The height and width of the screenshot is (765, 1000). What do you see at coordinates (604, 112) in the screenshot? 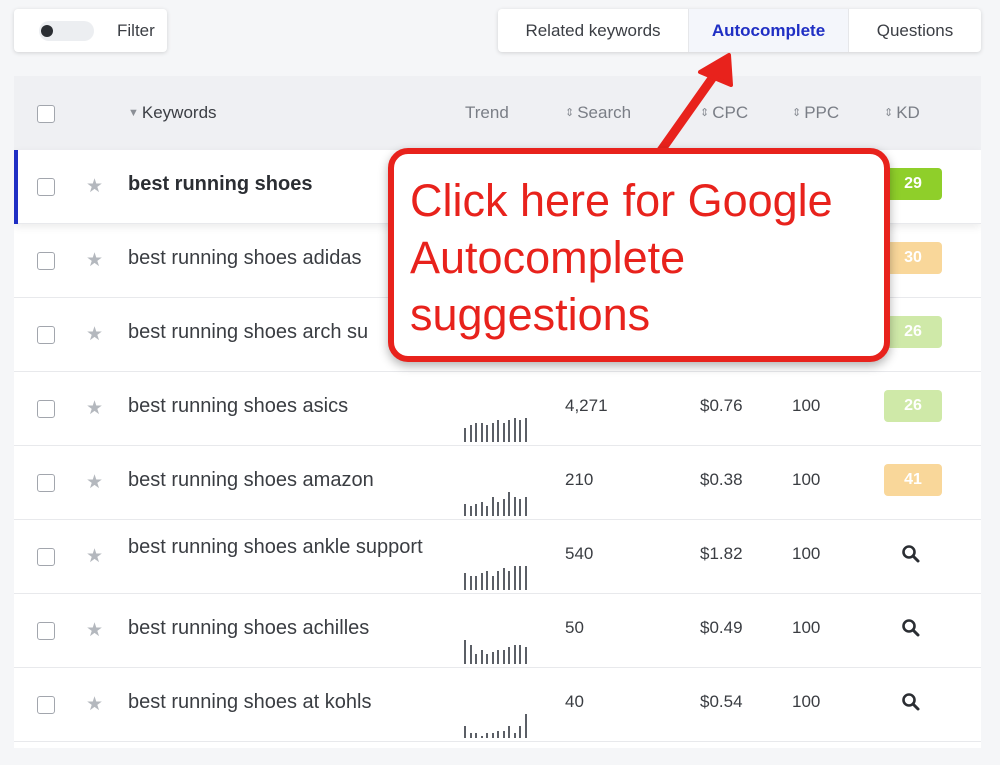
I see `header-search-label: Search` at bounding box center [604, 112].